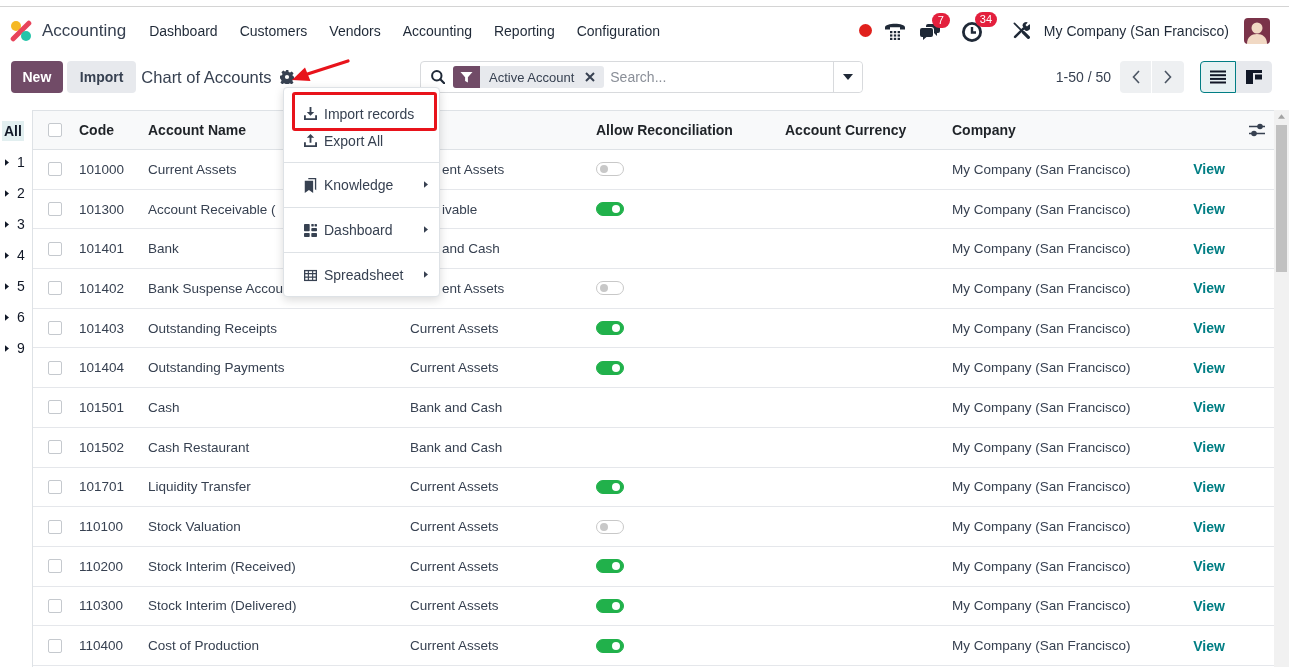  Describe the element at coordinates (865, 30) in the screenshot. I see `status-dot-icon` at that location.